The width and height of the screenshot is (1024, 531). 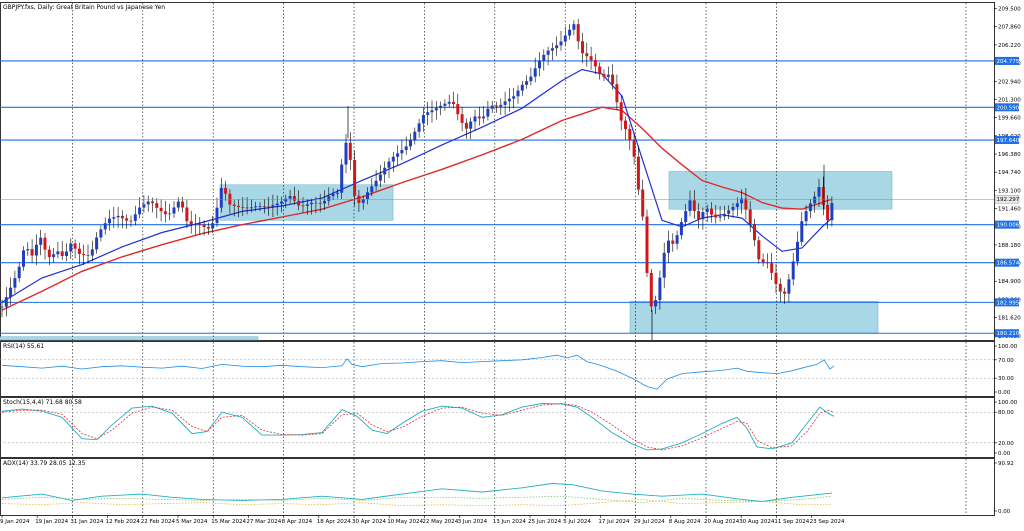 What do you see at coordinates (1004, 512) in the screenshot?
I see `adx-scale-tick-label: 0.00` at bounding box center [1004, 512].